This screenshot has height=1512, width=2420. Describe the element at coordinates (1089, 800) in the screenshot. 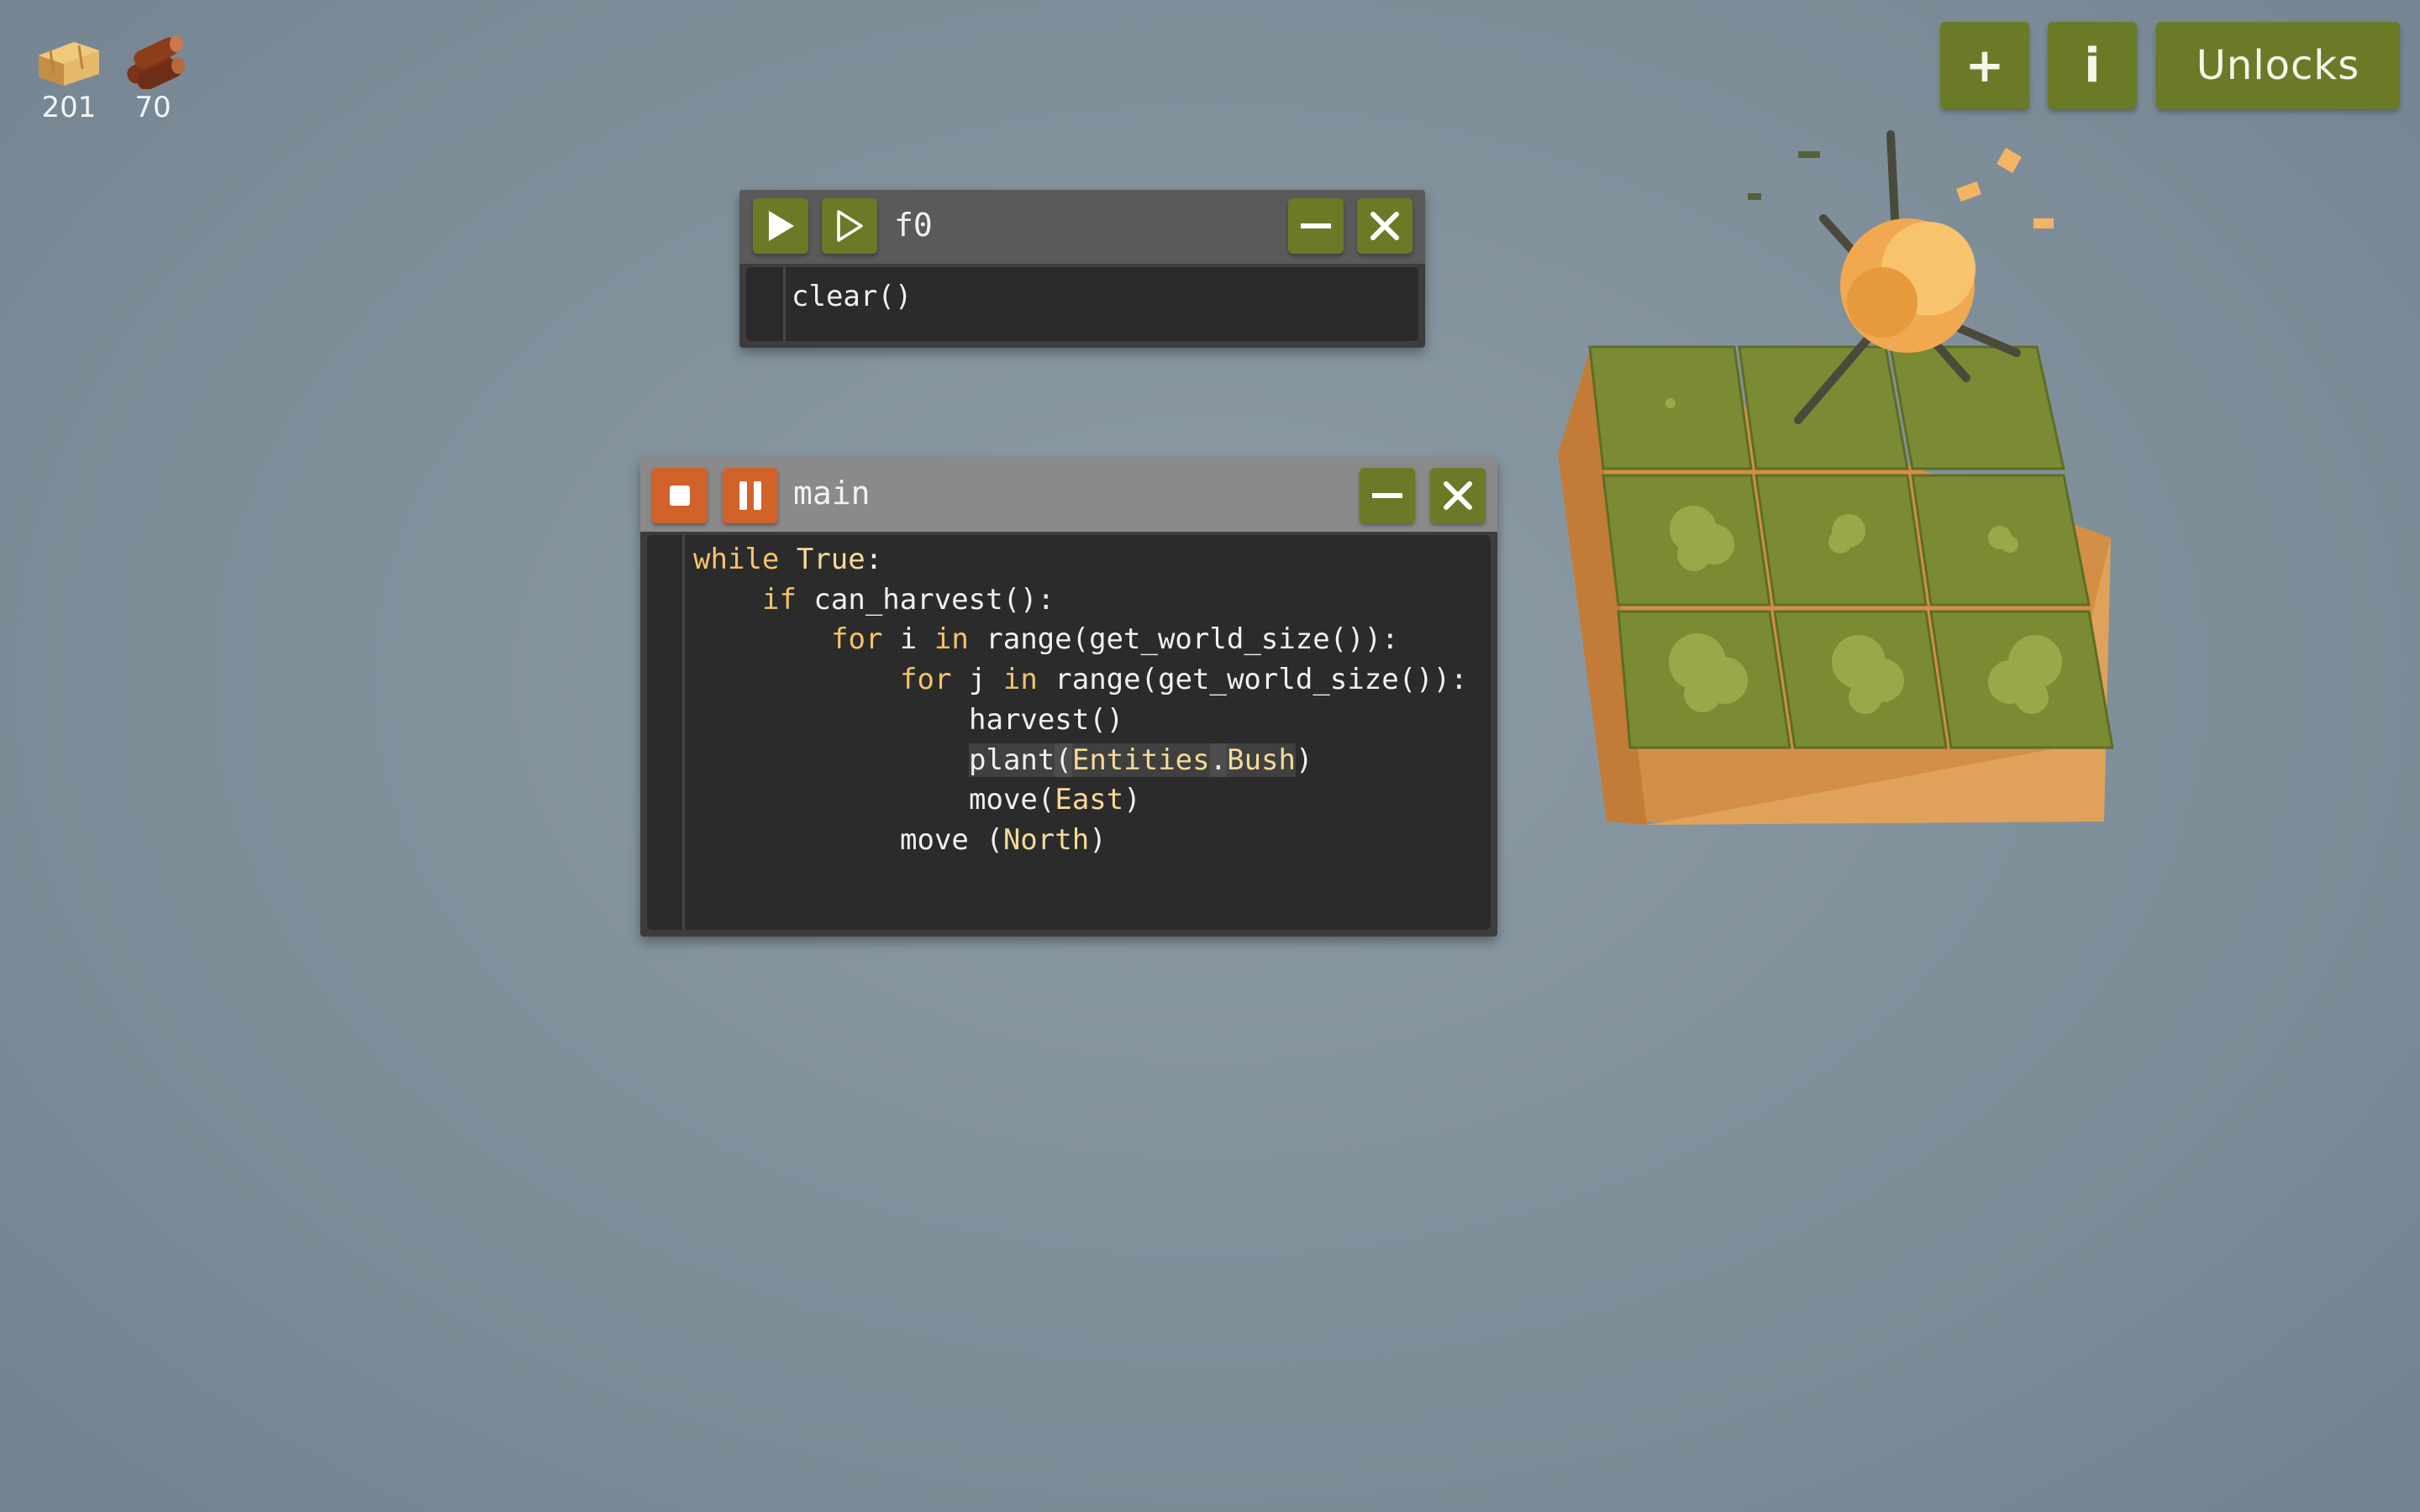

I see `literal: East` at that location.